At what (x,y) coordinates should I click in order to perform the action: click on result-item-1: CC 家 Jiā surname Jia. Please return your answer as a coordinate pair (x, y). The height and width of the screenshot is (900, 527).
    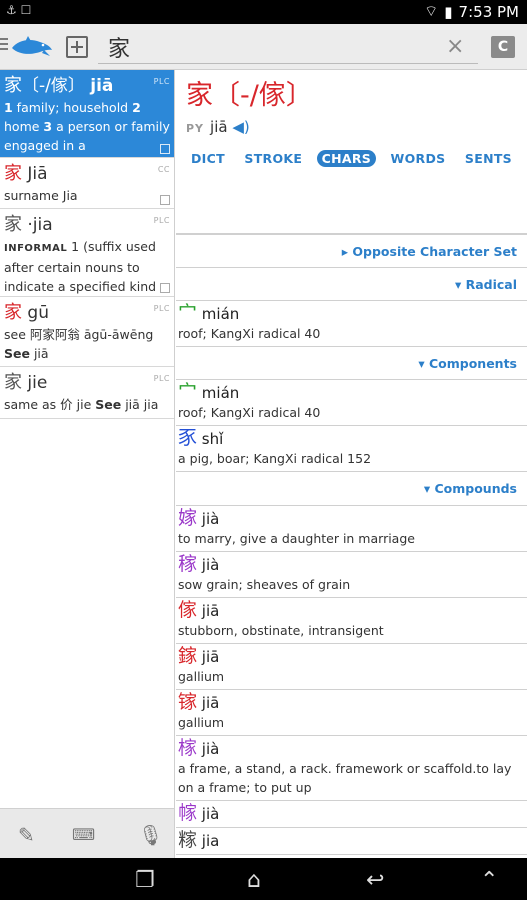
    Looking at the image, I should click on (87, 183).